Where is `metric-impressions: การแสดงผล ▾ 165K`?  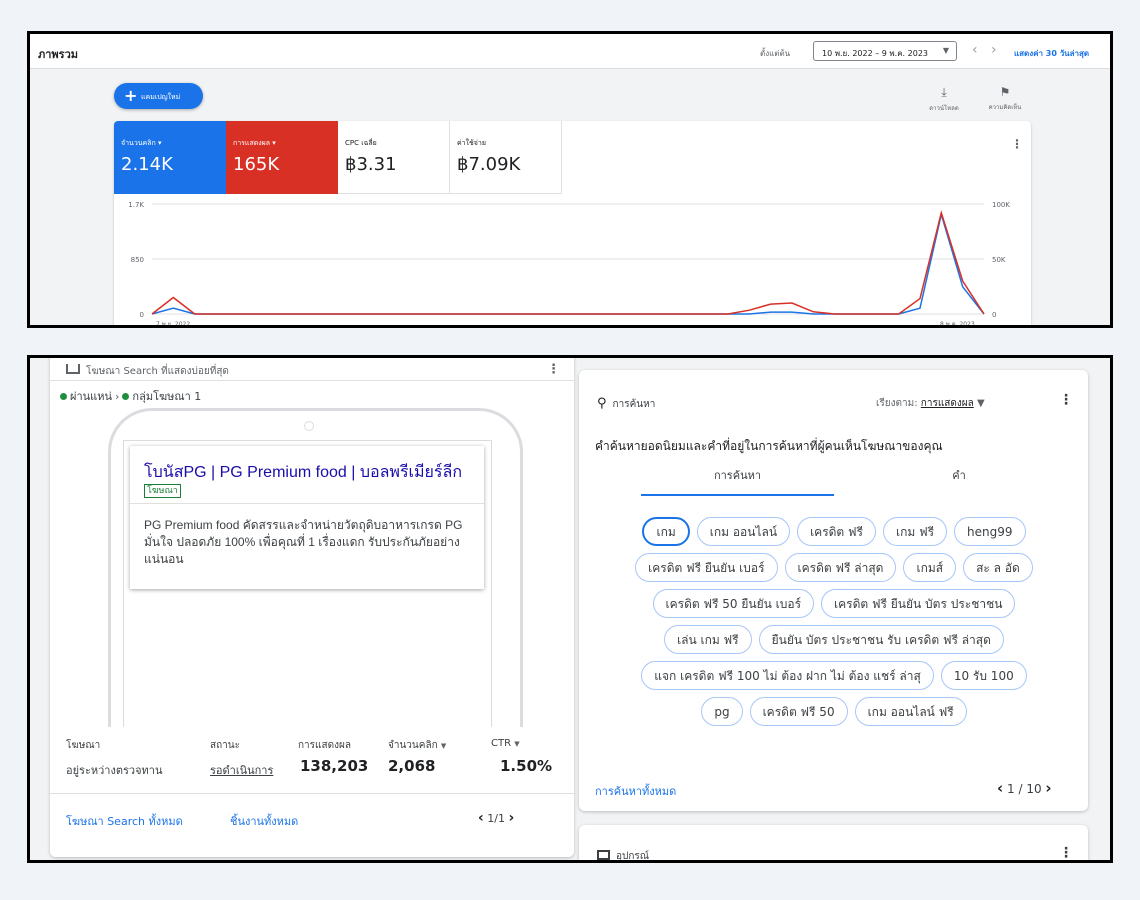 metric-impressions: การแสดงผล ▾ 165K is located at coordinates (282, 157).